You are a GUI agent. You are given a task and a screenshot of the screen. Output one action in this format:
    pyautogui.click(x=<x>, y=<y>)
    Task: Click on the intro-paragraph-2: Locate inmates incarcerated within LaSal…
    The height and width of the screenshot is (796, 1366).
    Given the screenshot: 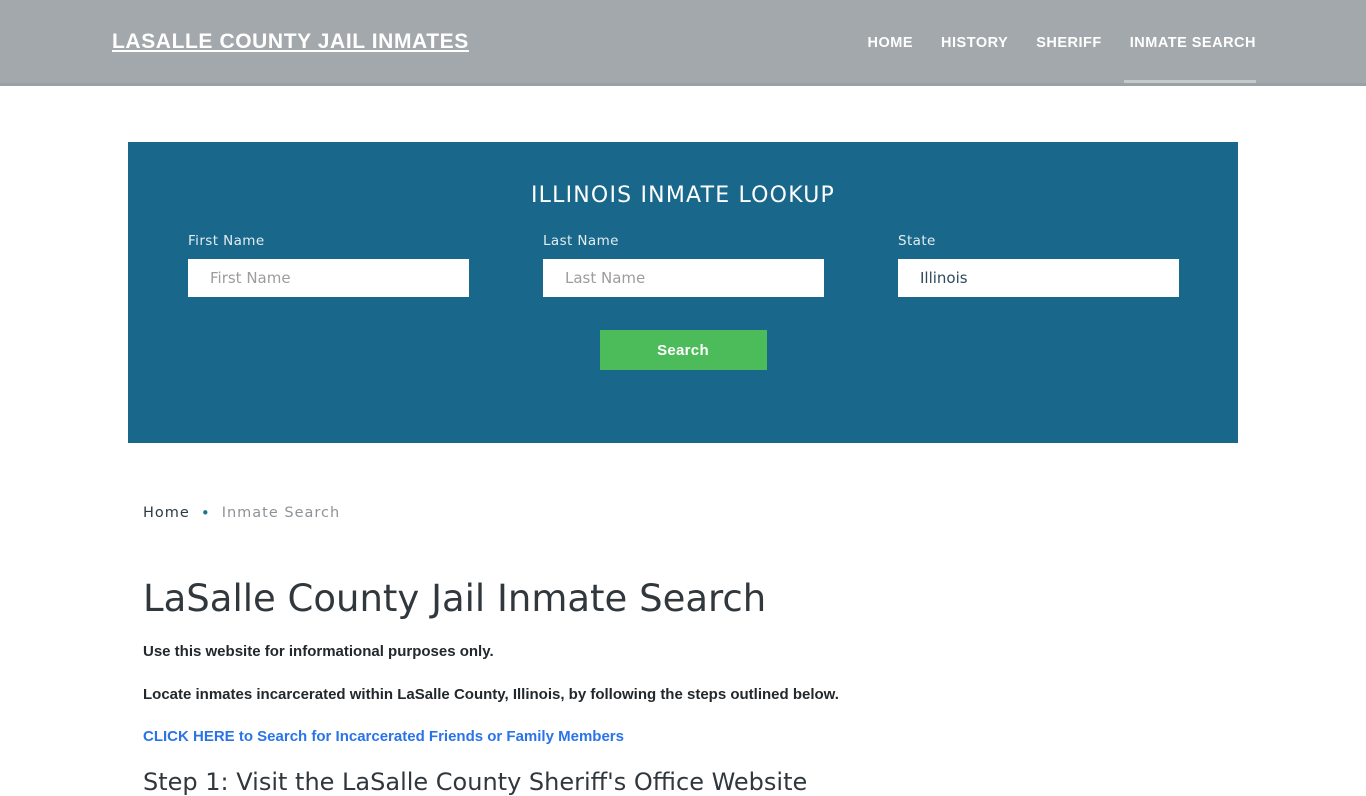 What is the action you would take?
    pyautogui.click(x=491, y=695)
    